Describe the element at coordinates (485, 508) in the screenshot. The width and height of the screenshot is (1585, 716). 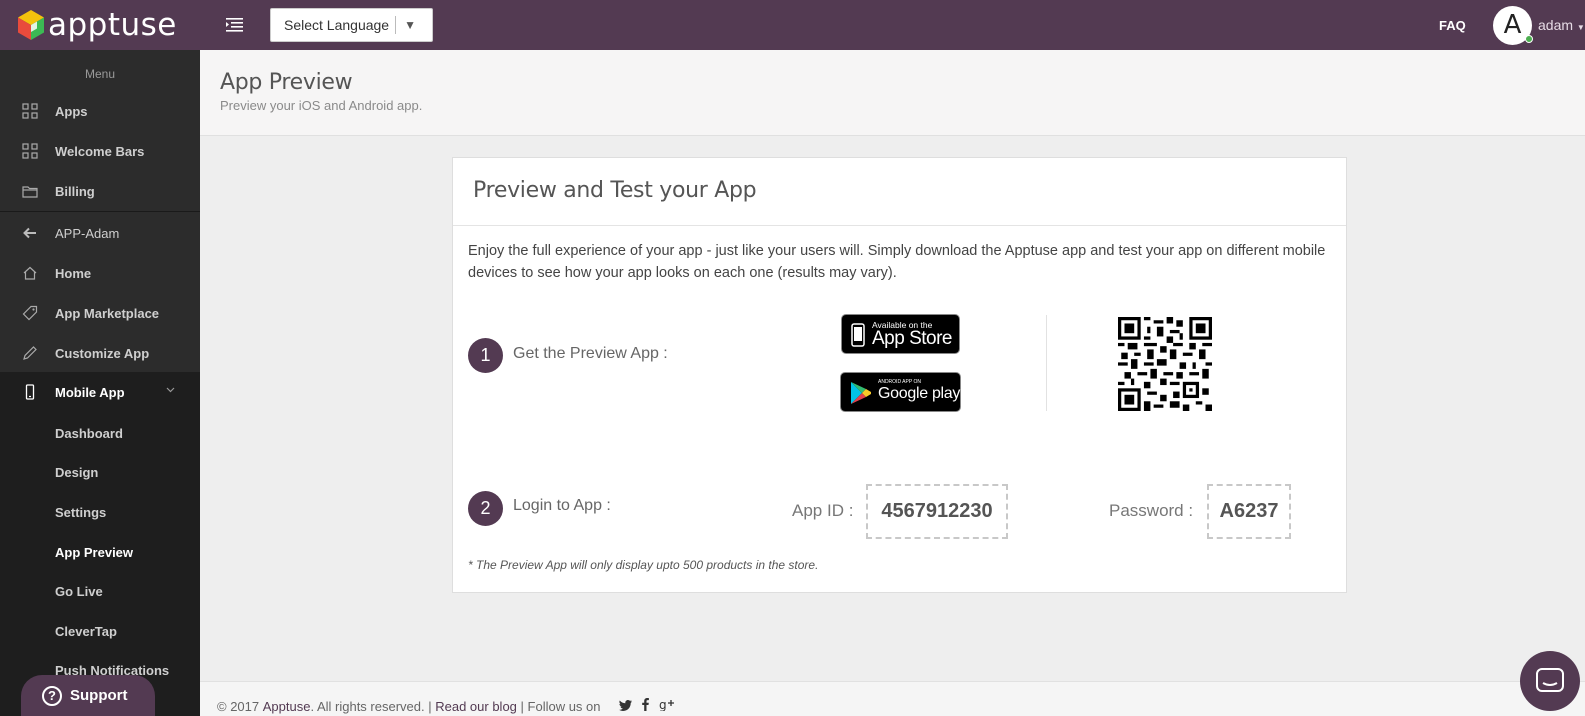
I see `step-2-badge: 2` at that location.